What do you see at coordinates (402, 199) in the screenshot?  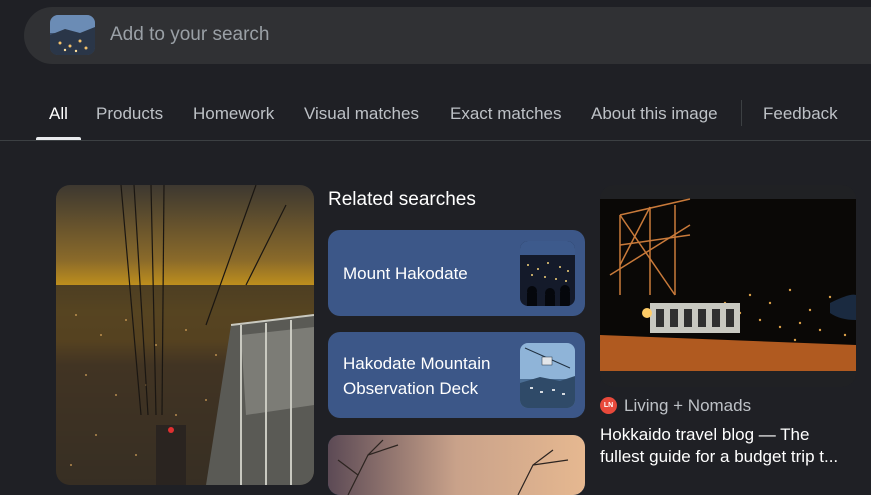 I see `related-searches-heading: Related searches` at bounding box center [402, 199].